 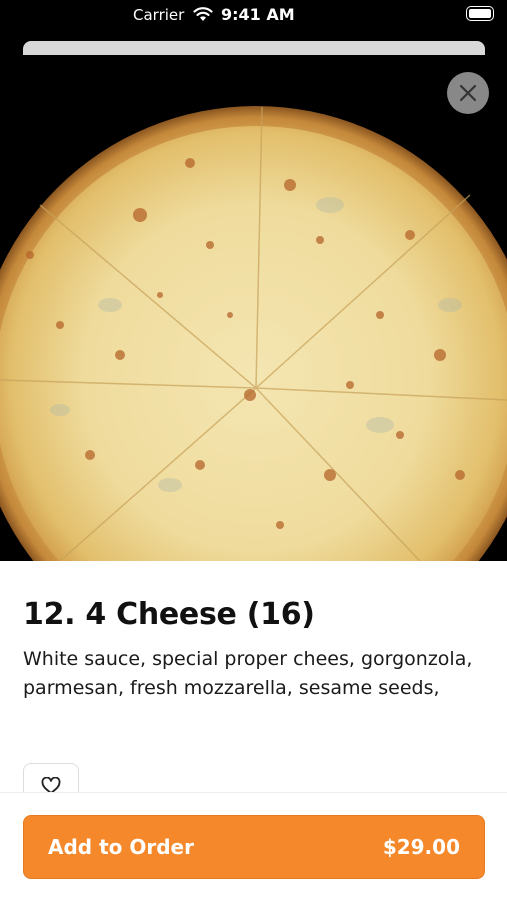 I want to click on order-price: $29.00, so click(x=421, y=847).